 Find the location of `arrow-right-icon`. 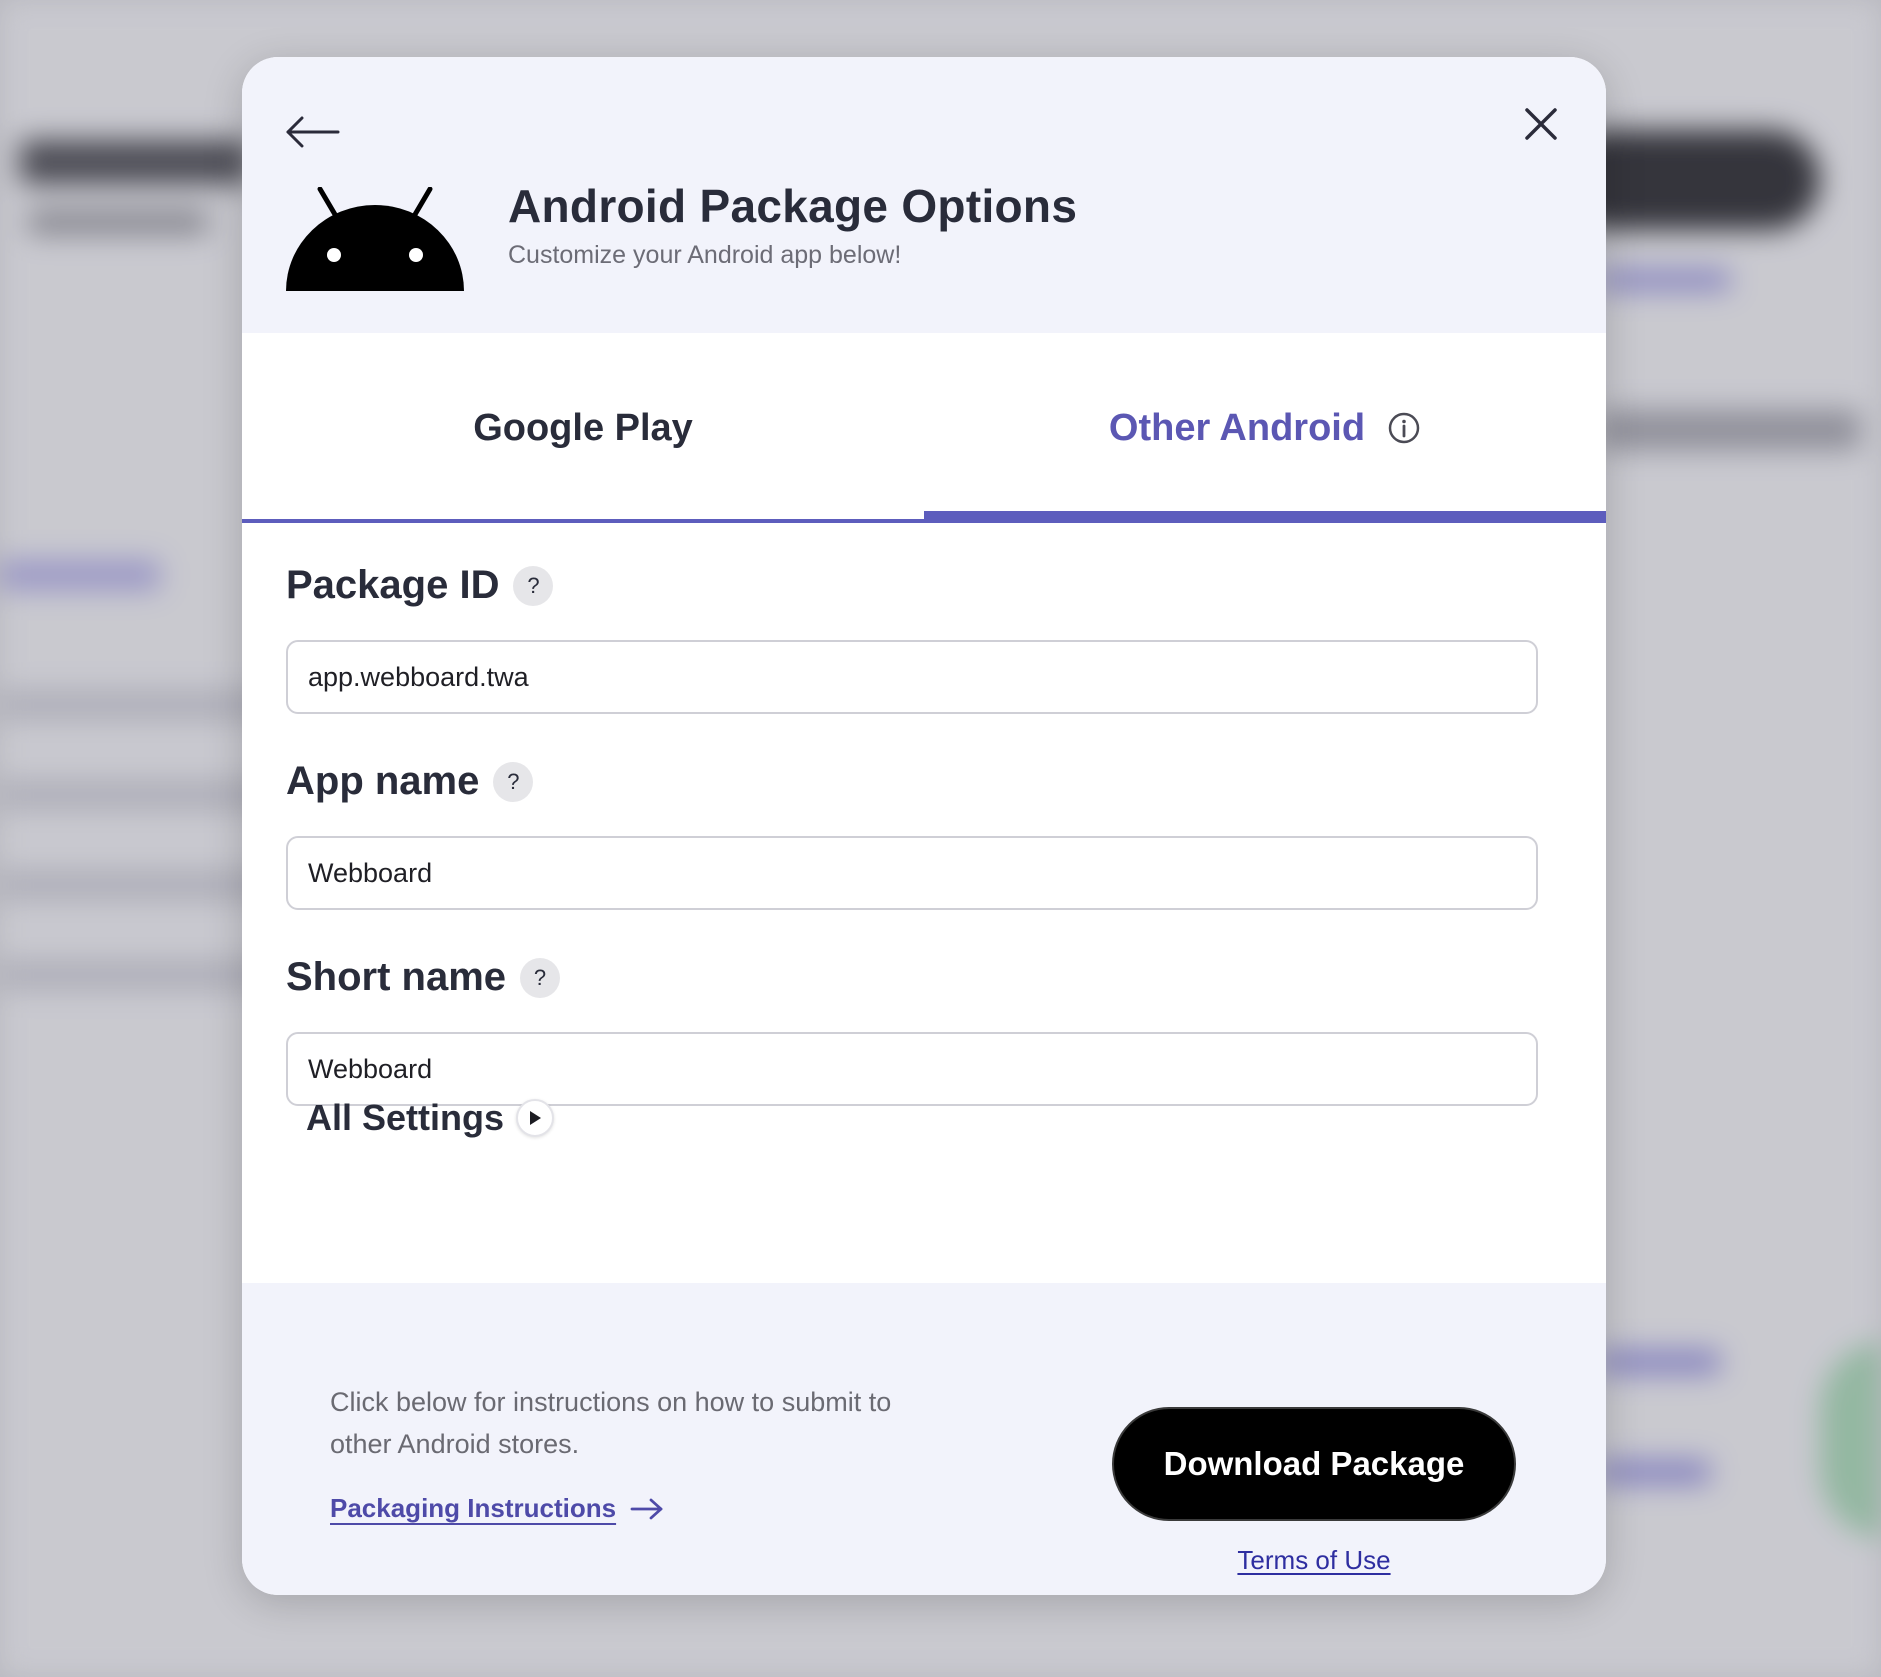

arrow-right-icon is located at coordinates (647, 1509).